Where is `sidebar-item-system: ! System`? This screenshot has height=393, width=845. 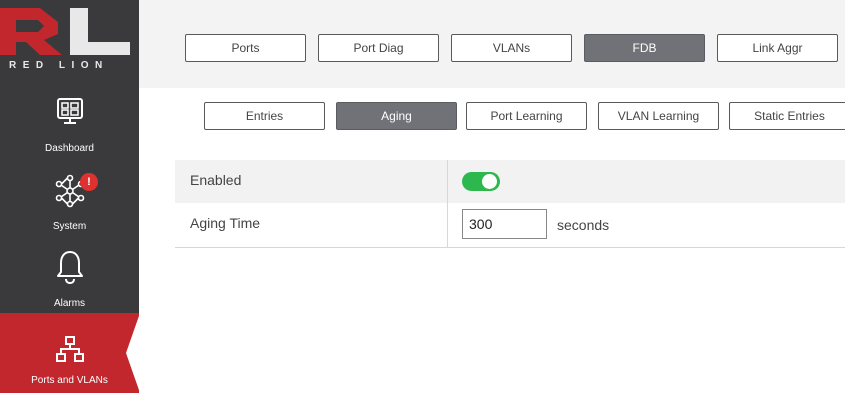 sidebar-item-system: ! System is located at coordinates (69, 202).